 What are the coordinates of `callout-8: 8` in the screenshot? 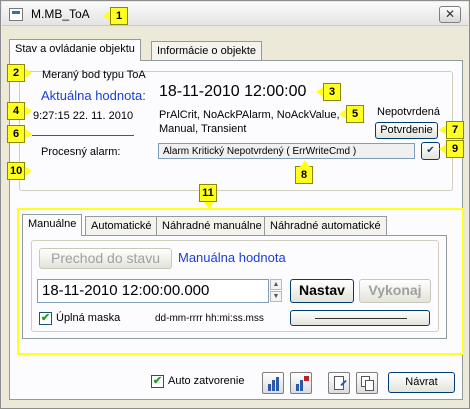 It's located at (304, 172).